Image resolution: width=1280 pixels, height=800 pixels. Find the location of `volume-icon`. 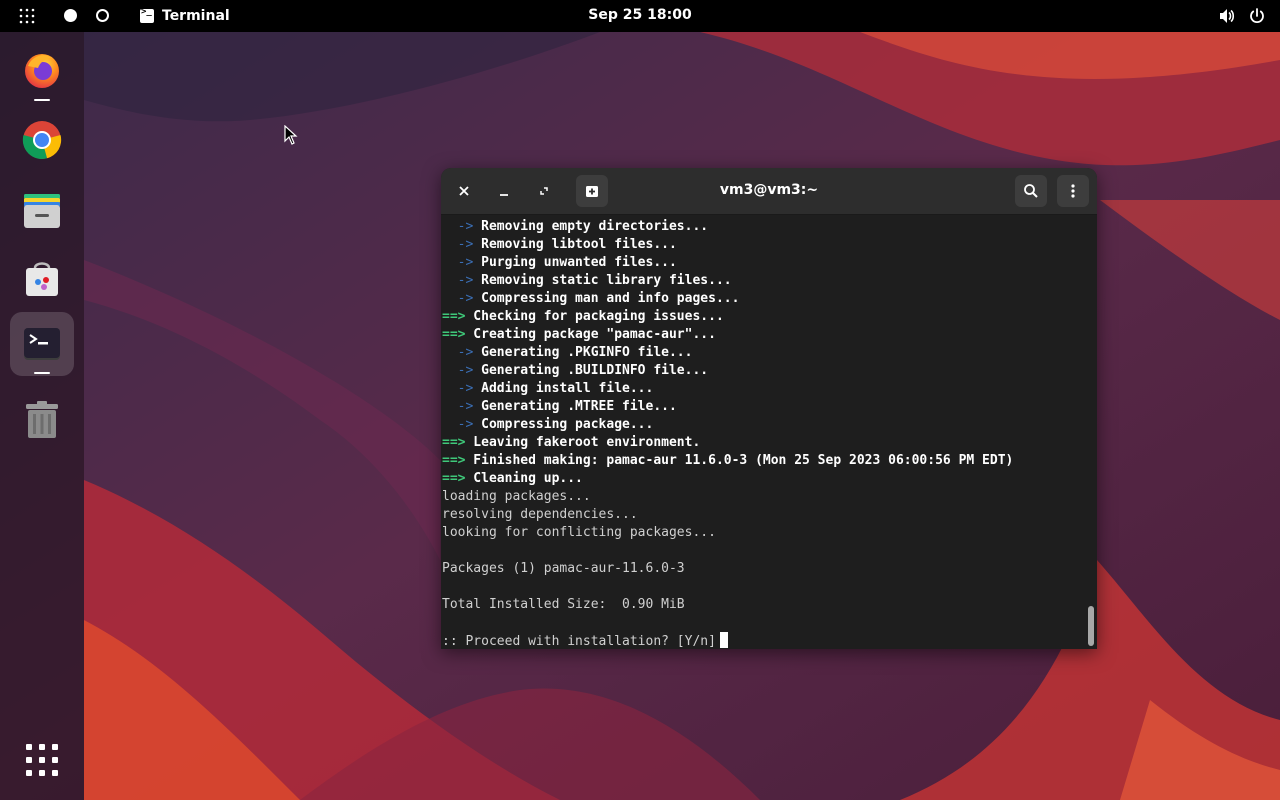

volume-icon is located at coordinates (1227, 16).